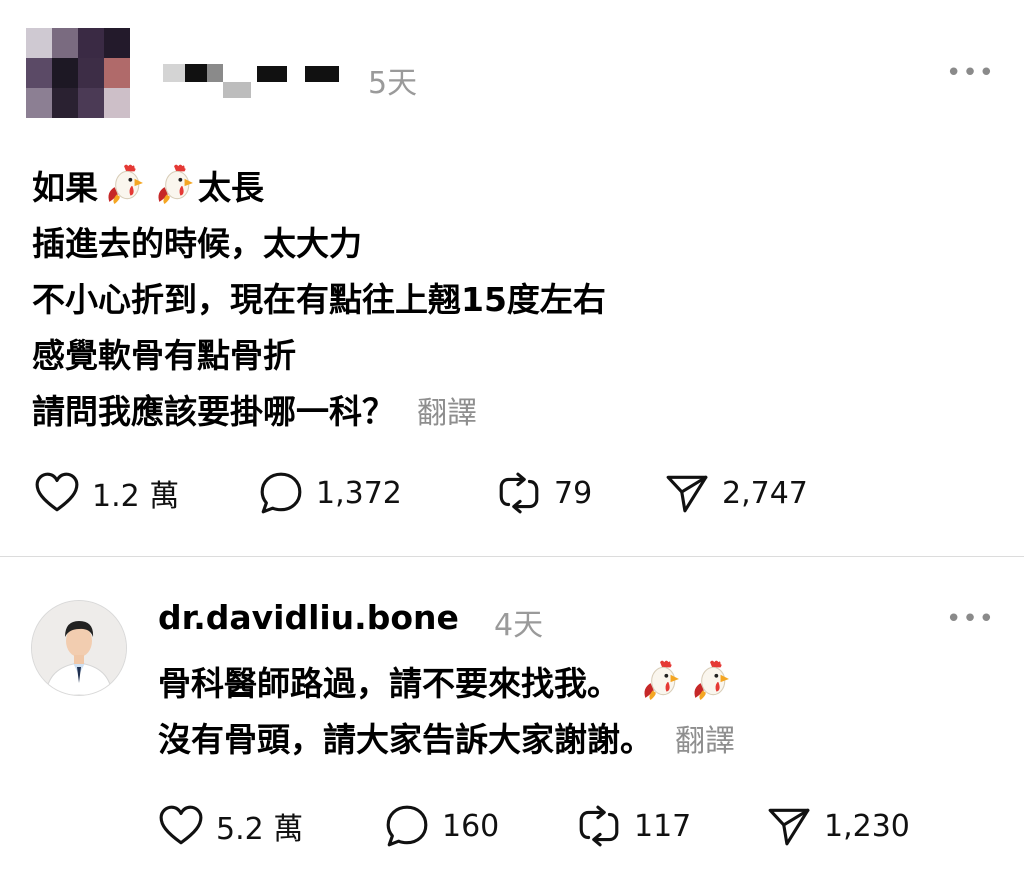 This screenshot has width=1024, height=890. Describe the element at coordinates (583, 712) in the screenshot. I see `post-text: 骨科醫師路過，請不要來找我。 沒有骨頭，請大家告訴大家謝謝。 翻譯` at that location.